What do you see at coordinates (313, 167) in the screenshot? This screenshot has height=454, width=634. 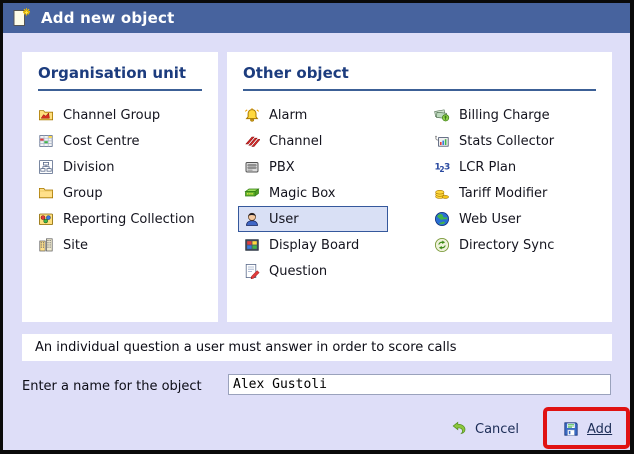 I see `list-item: PBX` at bounding box center [313, 167].